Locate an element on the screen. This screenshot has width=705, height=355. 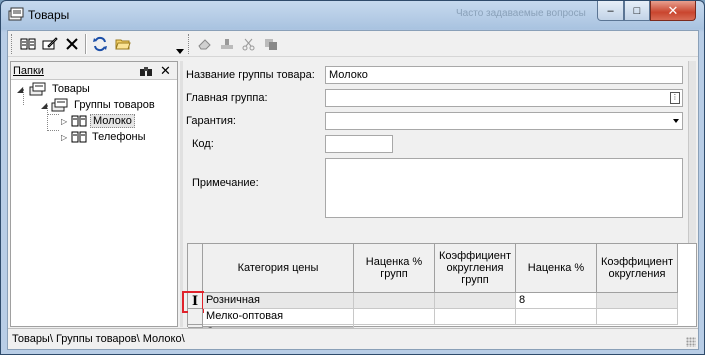
warranty-label: Гарантия: is located at coordinates (211, 121).